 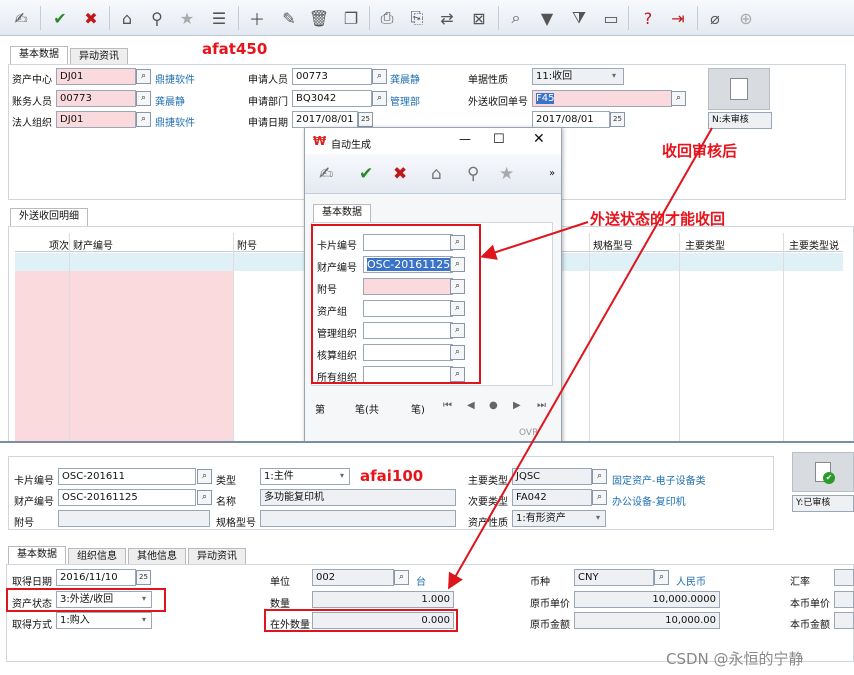 I want to click on watermark: CSDN @永恒的宁静, so click(x=735, y=659).